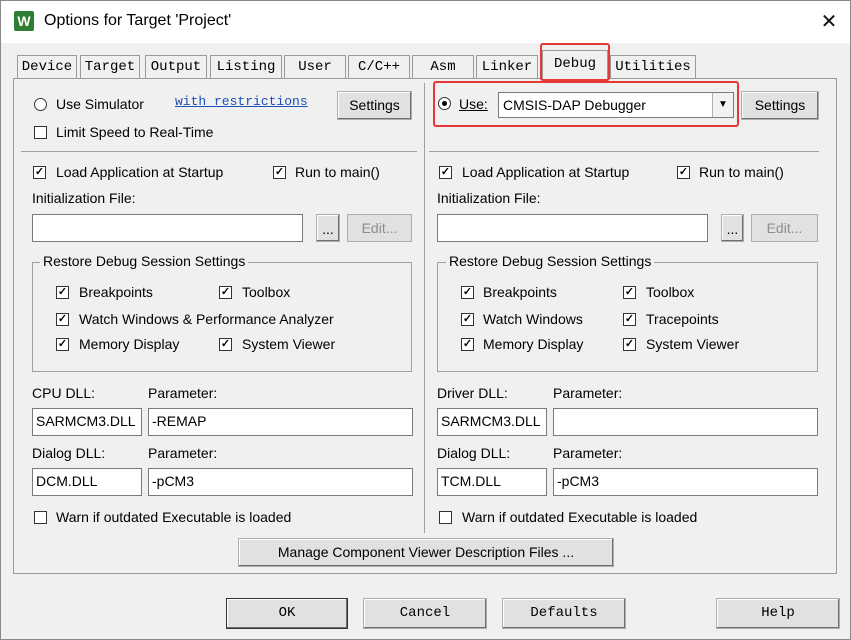  Describe the element at coordinates (443, 66) in the screenshot. I see `tab-asm: Asm` at that location.